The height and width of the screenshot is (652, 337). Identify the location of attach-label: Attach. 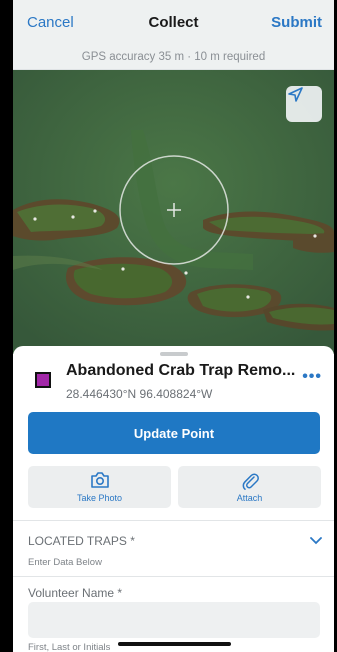
(249, 498).